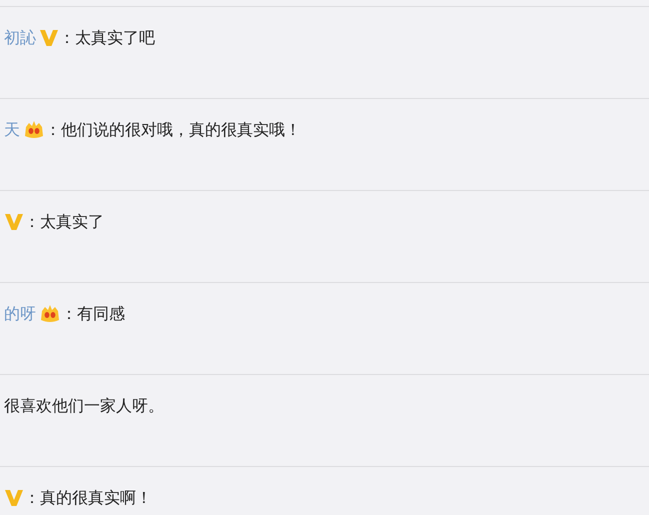 Image resolution: width=649 pixels, height=515 pixels. I want to click on comment-text: ：他们说的很对哦，真的很真实哦！, so click(173, 130).